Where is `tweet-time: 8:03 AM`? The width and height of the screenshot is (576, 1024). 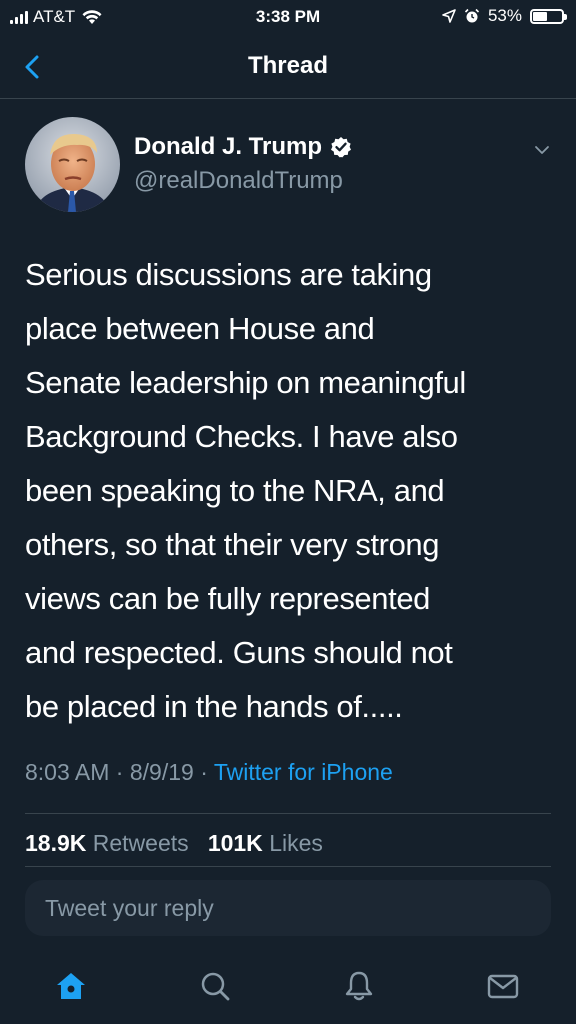
tweet-time: 8:03 AM is located at coordinates (67, 772).